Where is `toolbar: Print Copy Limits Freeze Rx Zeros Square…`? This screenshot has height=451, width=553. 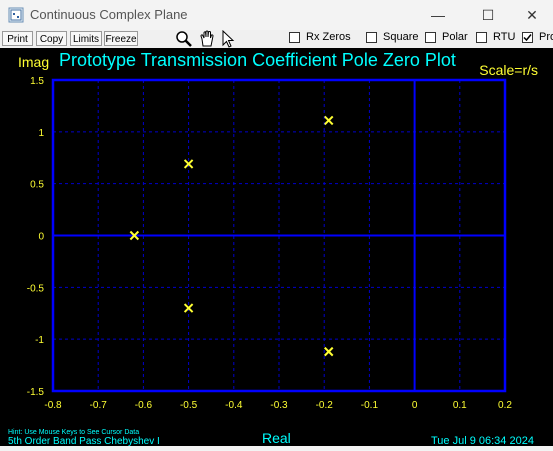
toolbar: Print Copy Limits Freeze Rx Zeros Square… is located at coordinates (276, 39).